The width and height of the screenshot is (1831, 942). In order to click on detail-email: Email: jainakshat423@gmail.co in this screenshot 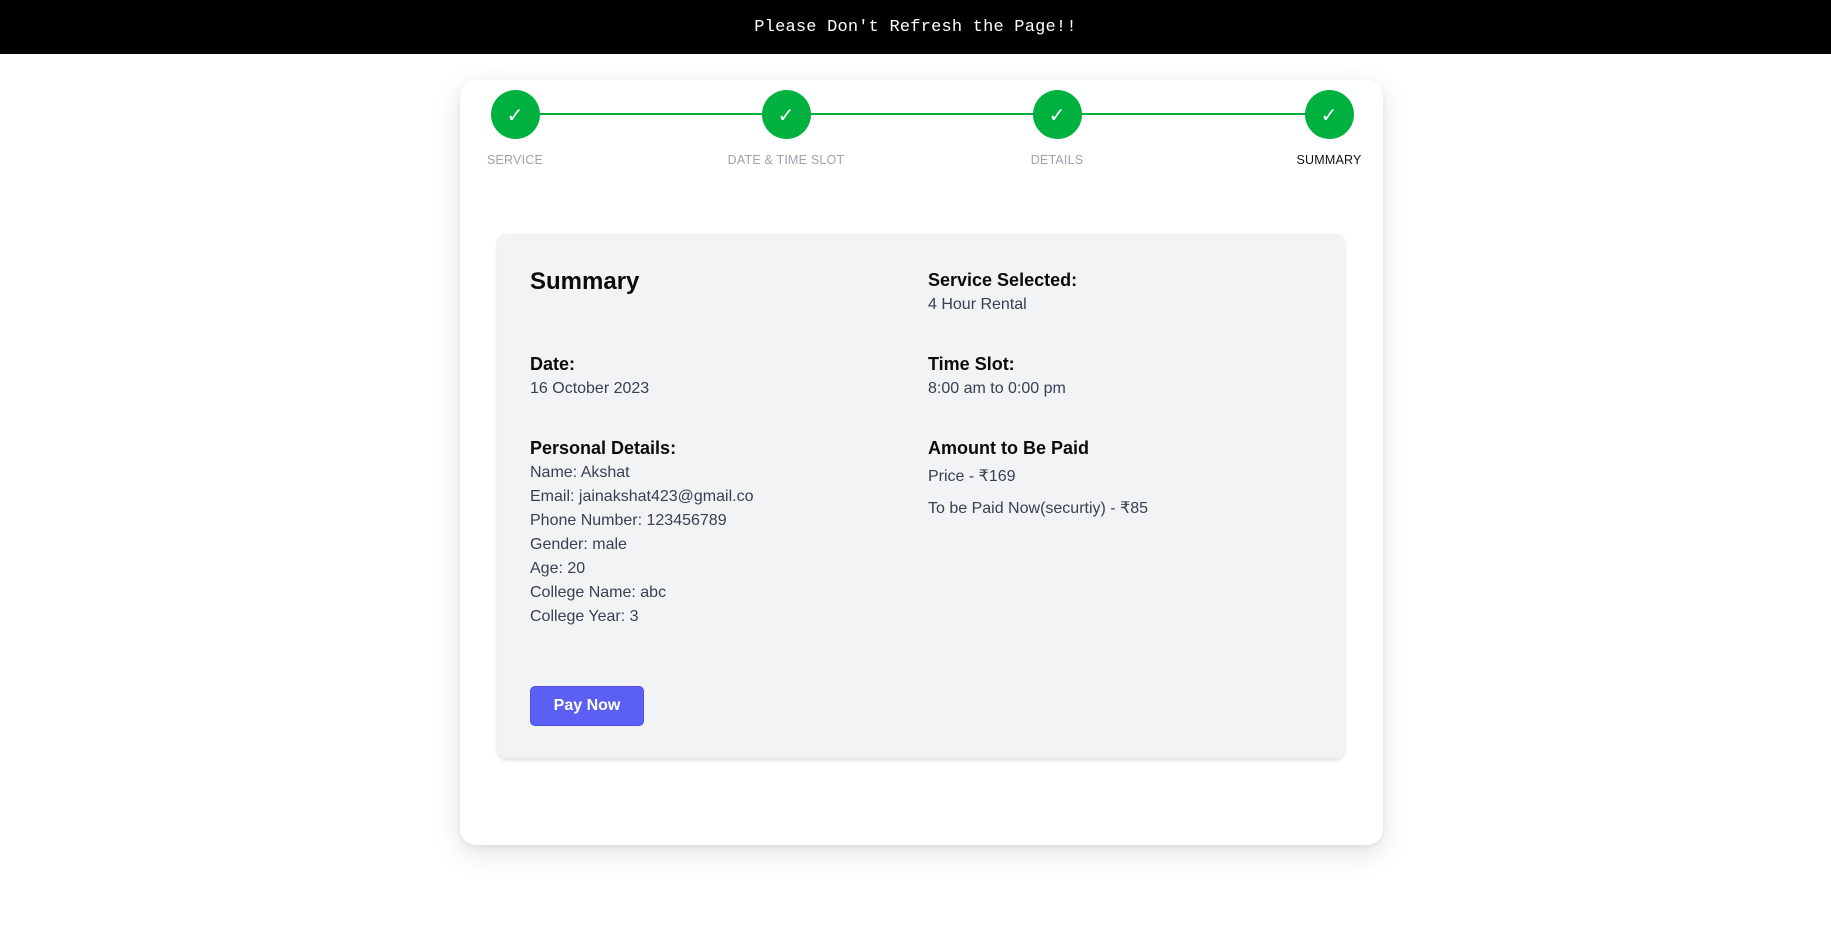, I will do `click(642, 496)`.